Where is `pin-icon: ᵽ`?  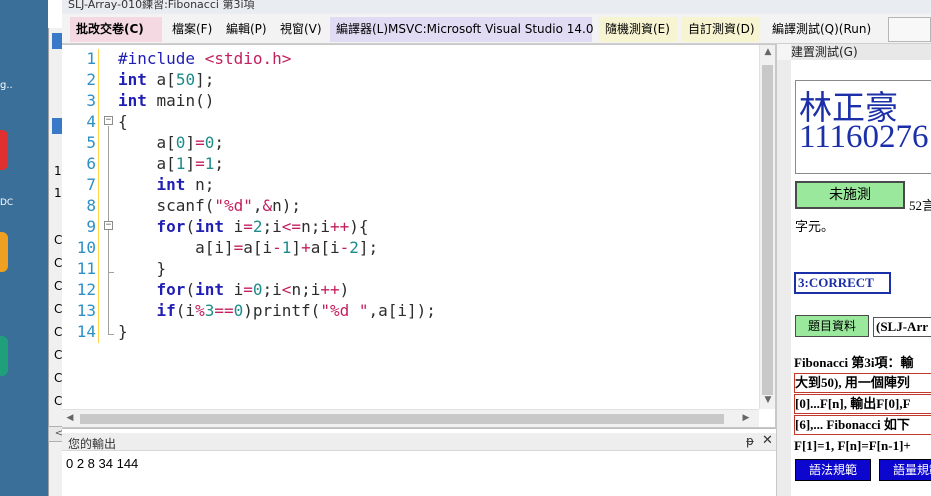 pin-icon: ᵽ is located at coordinates (750, 441).